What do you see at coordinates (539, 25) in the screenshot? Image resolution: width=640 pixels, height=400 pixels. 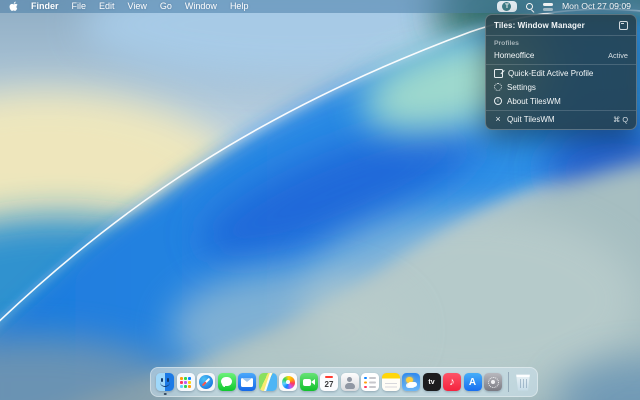 I see `tiles-menu-title: Tiles: Window Manager` at bounding box center [539, 25].